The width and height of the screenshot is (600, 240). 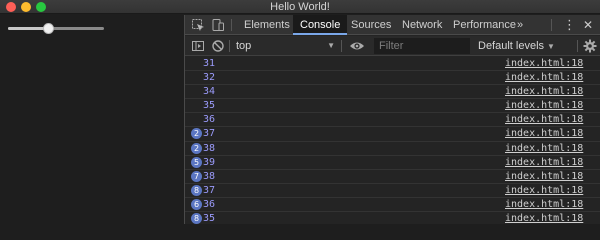 I want to click on console-row: 8 35 index.html:18, so click(x=392, y=218).